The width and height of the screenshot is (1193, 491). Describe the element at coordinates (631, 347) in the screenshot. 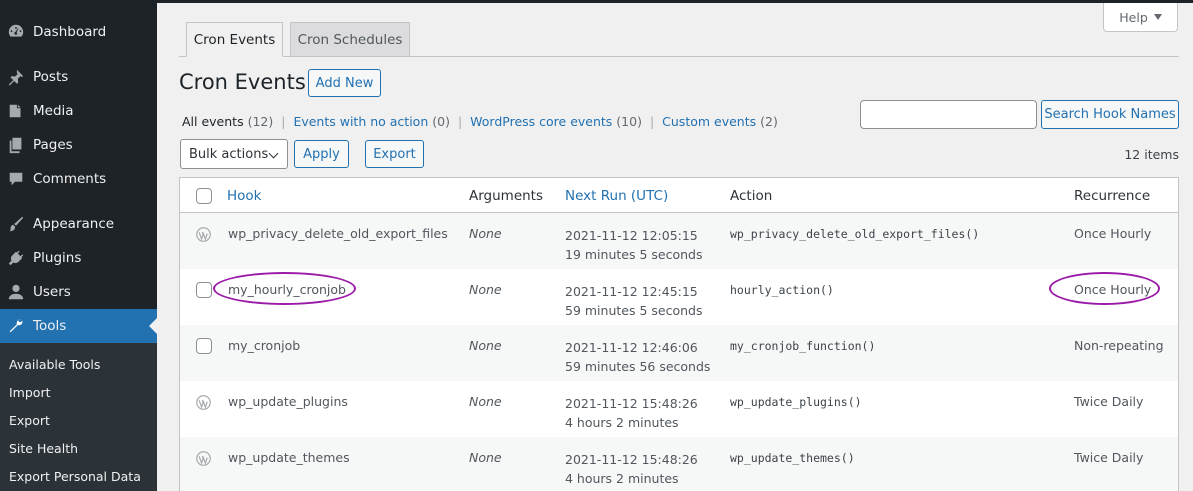

I see `next-run-date: 2021-11-12 12:46:06` at that location.